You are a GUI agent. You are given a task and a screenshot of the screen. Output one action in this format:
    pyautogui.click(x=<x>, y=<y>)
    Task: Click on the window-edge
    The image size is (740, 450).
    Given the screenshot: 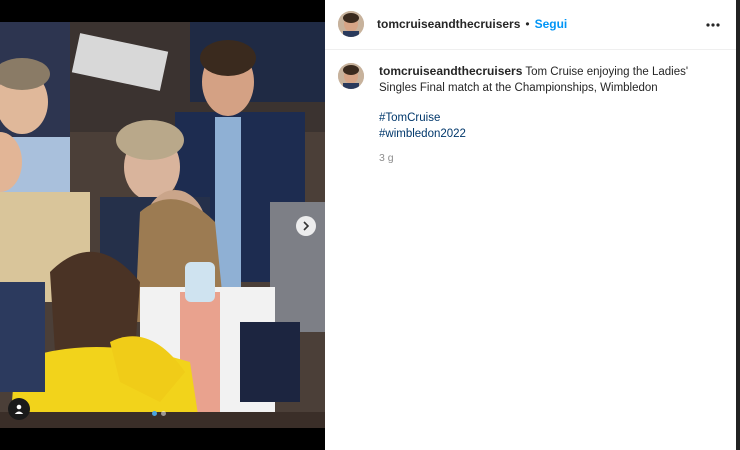 What is the action you would take?
    pyautogui.click(x=738, y=225)
    